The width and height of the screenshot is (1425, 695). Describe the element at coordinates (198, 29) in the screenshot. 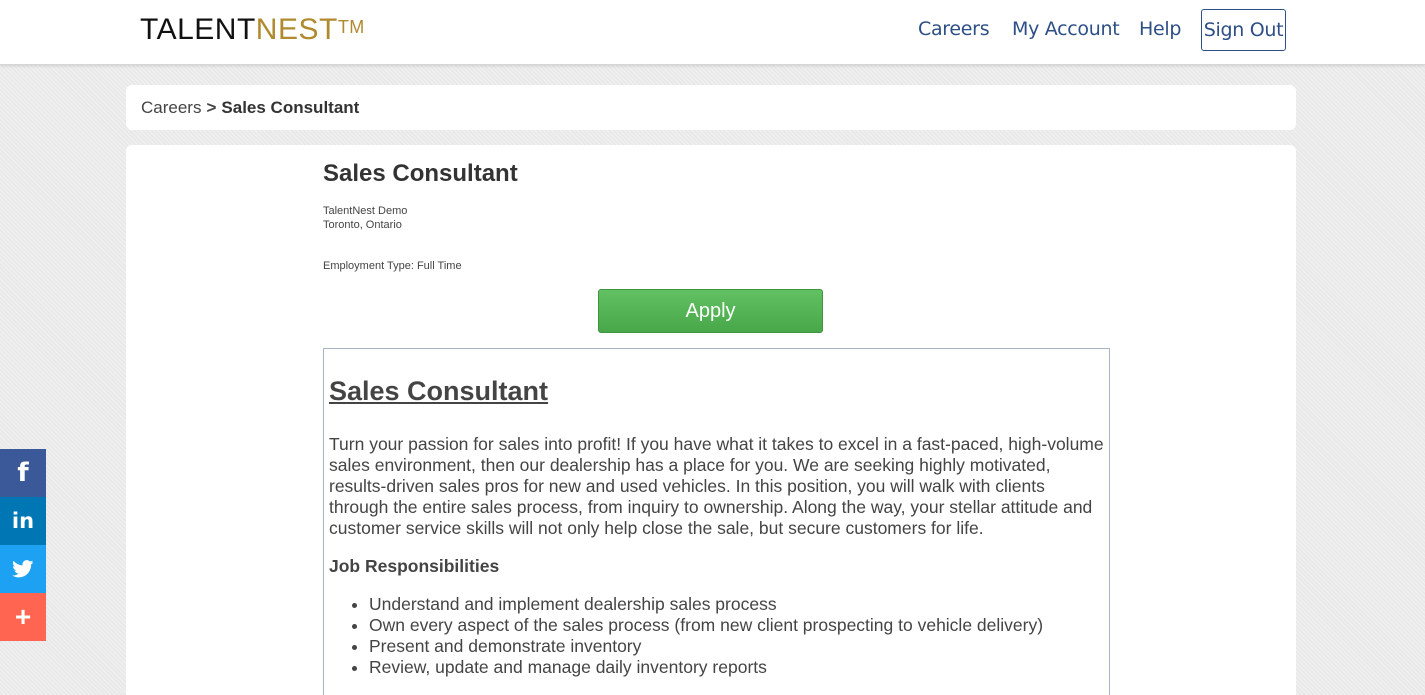

I see `logo-talent-text: TALENT` at that location.